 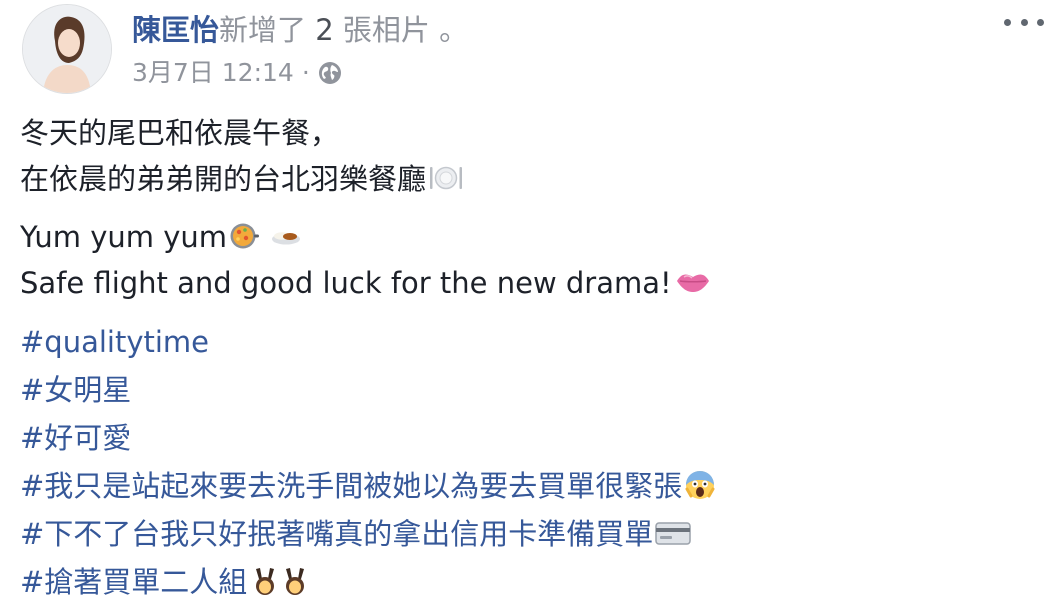 What do you see at coordinates (300, 73) in the screenshot?
I see `post-time-line: 3月7日 12:14 ·` at bounding box center [300, 73].